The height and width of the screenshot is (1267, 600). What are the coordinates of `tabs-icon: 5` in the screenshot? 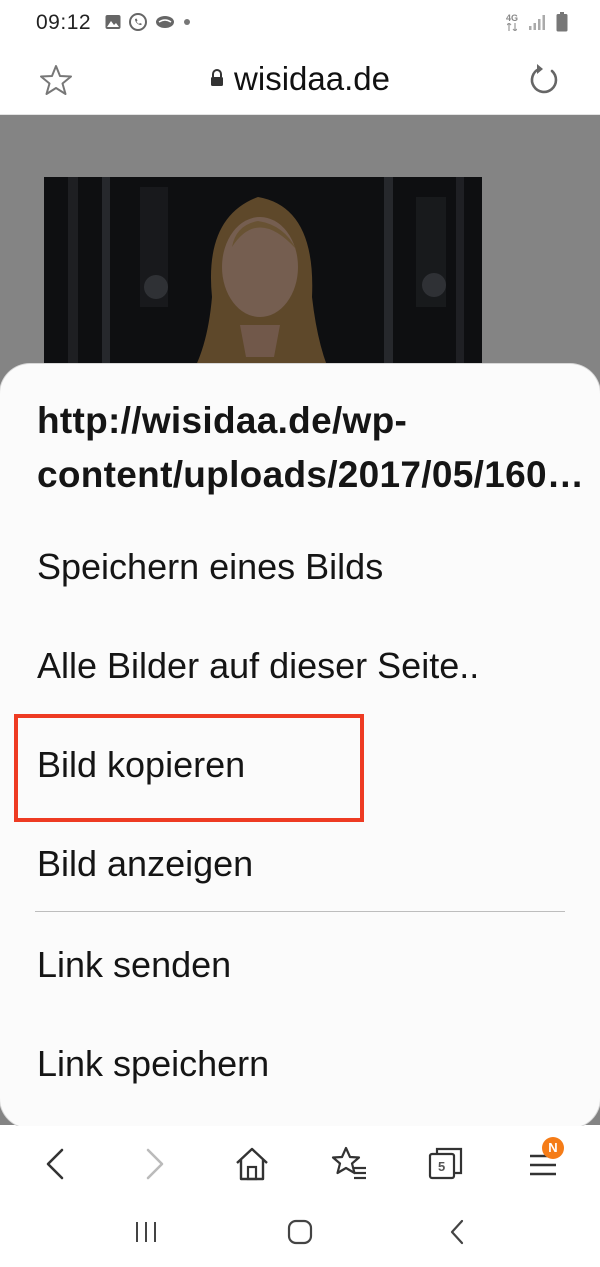 It's located at (446, 1164).